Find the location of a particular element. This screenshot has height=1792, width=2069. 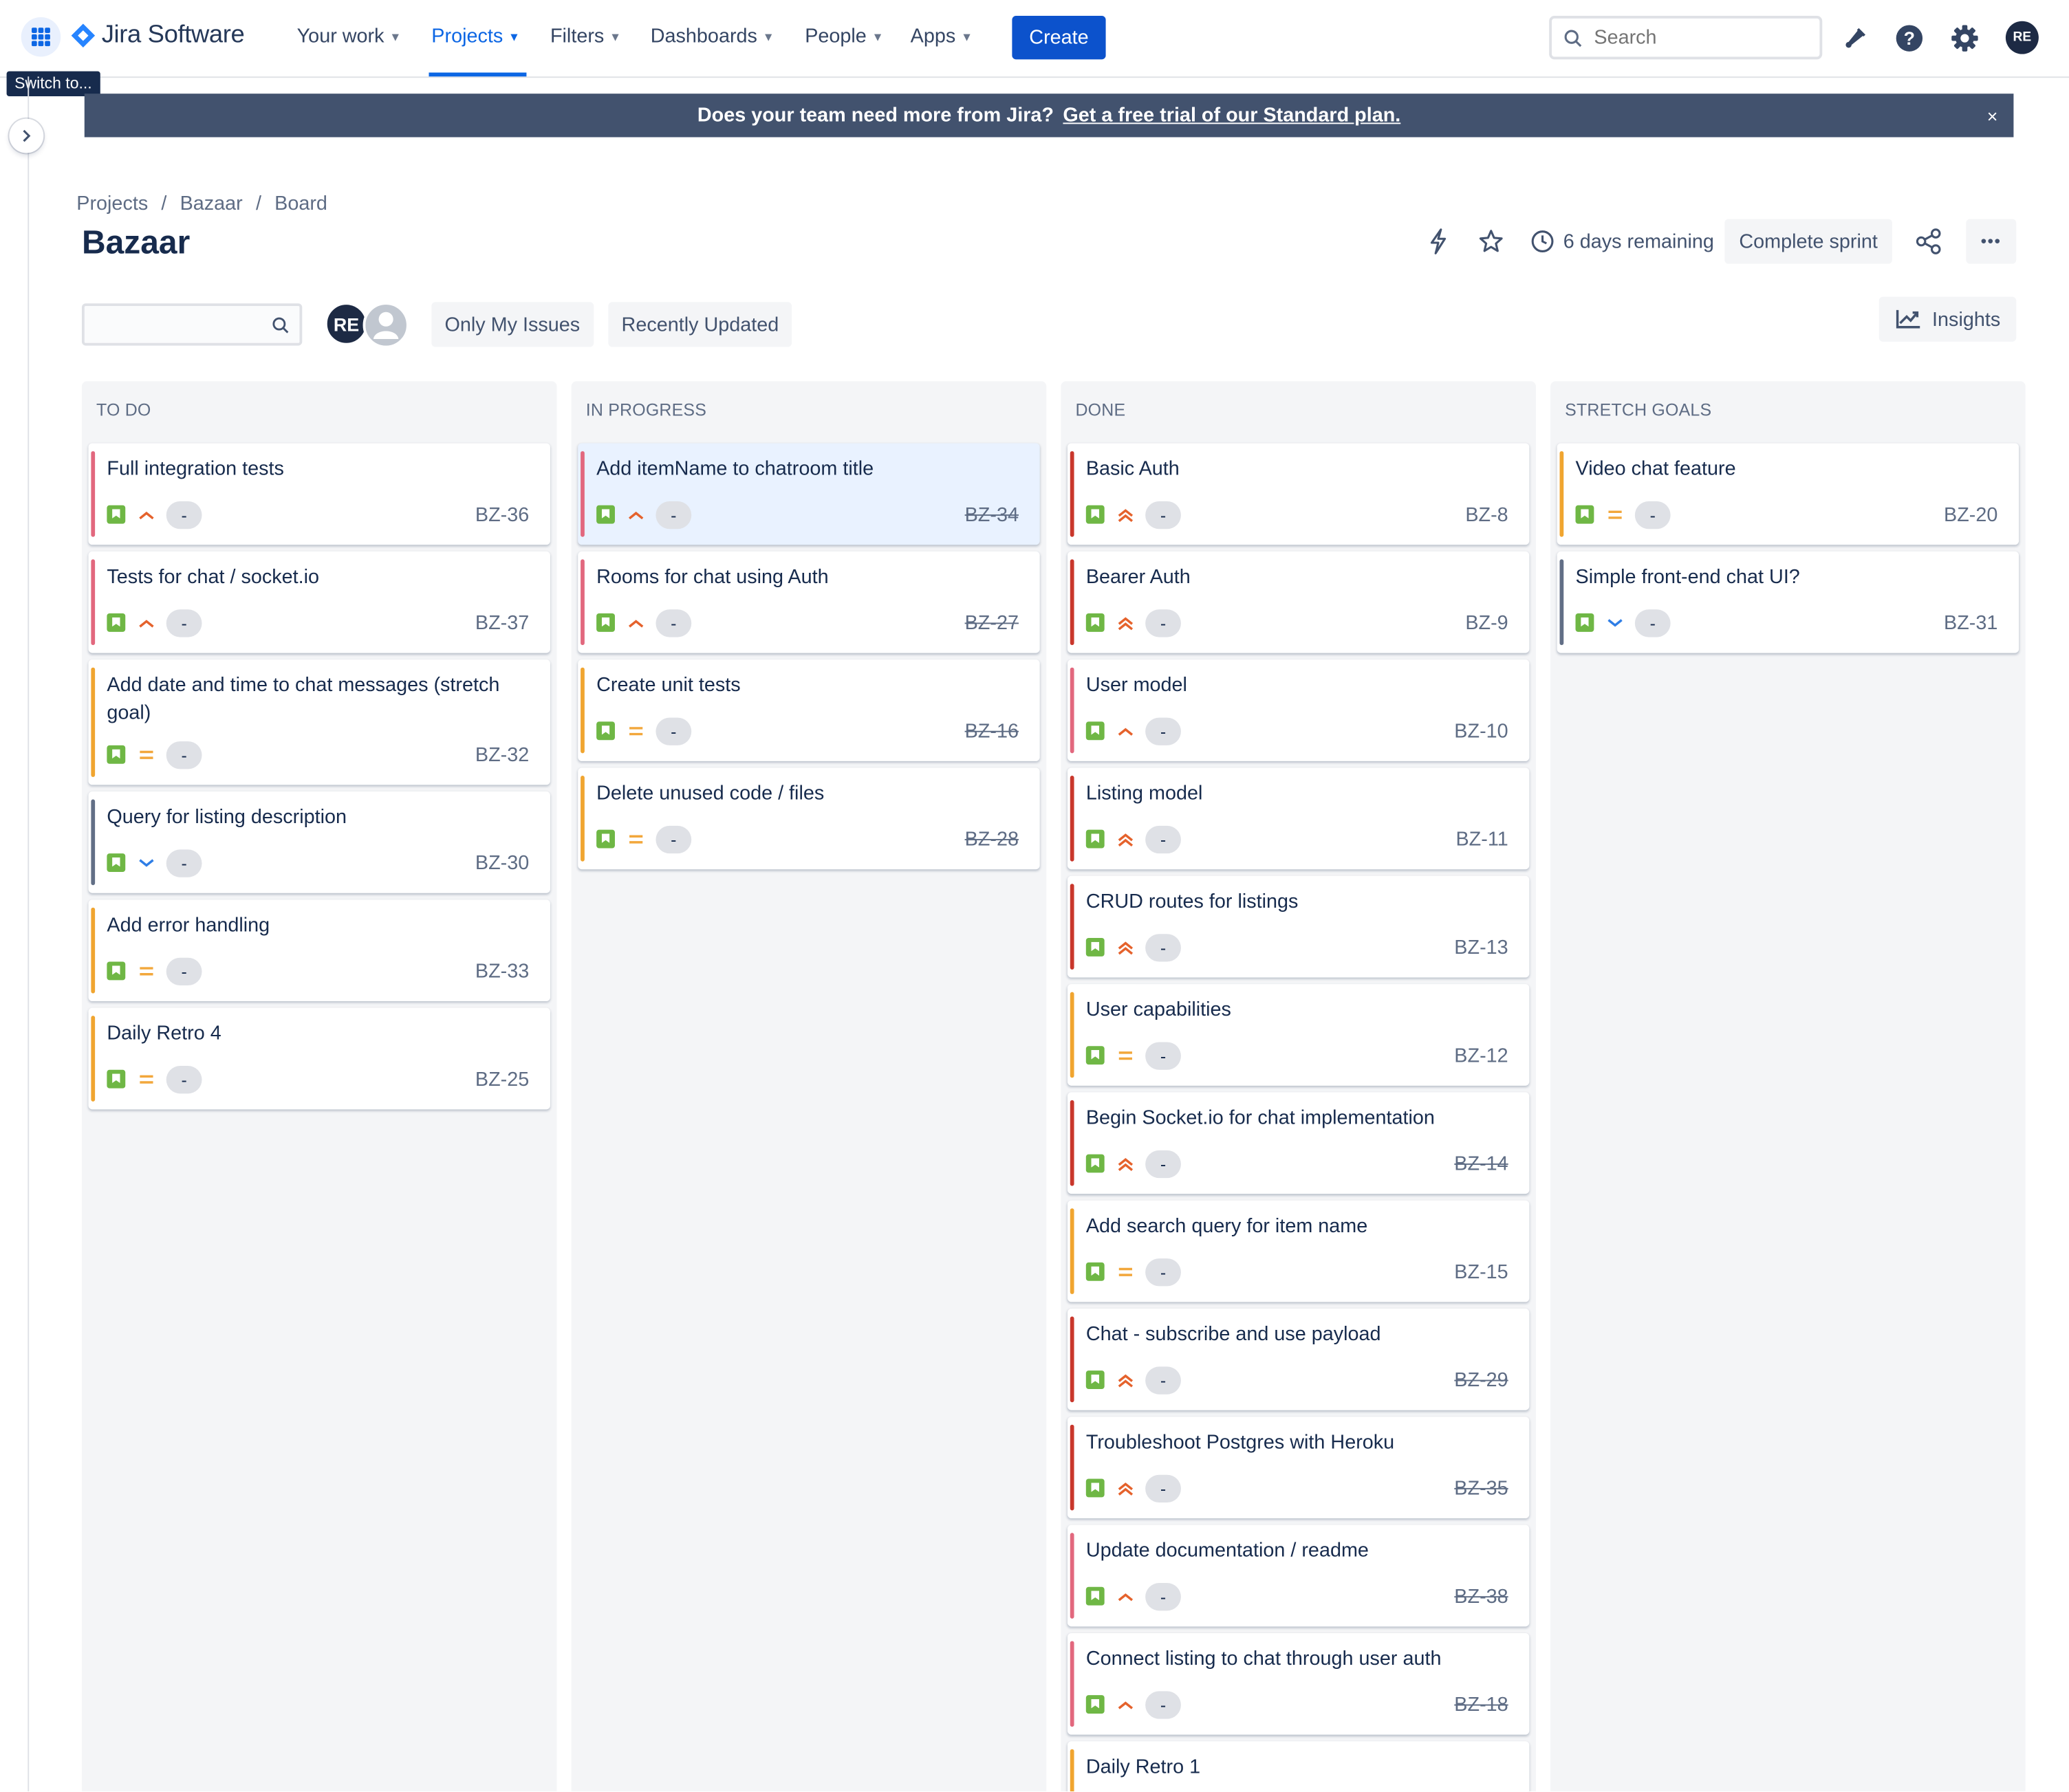

issue-card: Create unit tests - BZ-16 is located at coordinates (809, 710).